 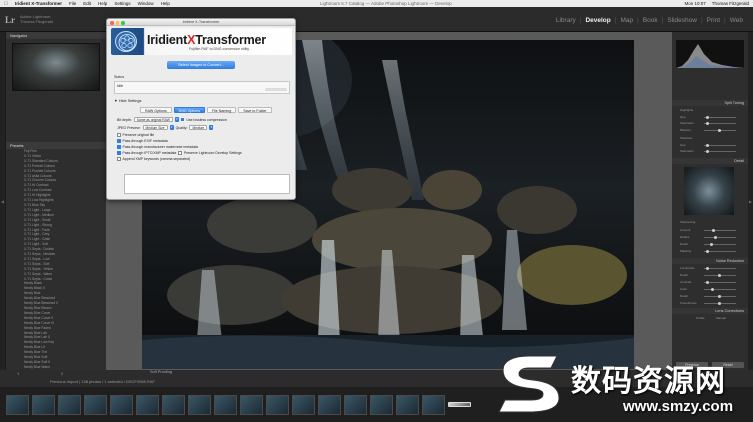 I want to click on tab-profile: Profile, so click(x=700, y=318).